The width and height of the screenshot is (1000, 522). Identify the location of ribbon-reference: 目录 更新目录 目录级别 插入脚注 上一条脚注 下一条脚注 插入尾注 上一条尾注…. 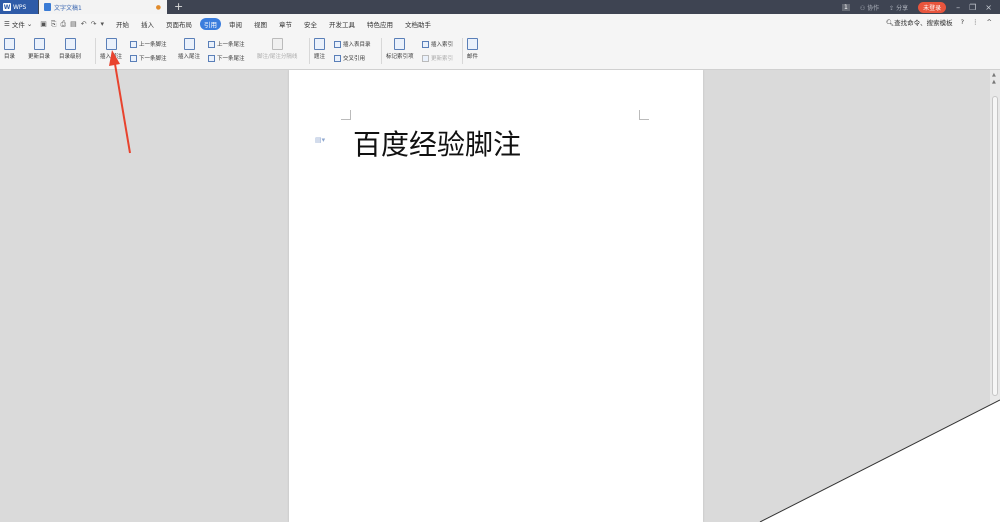
(500, 52).